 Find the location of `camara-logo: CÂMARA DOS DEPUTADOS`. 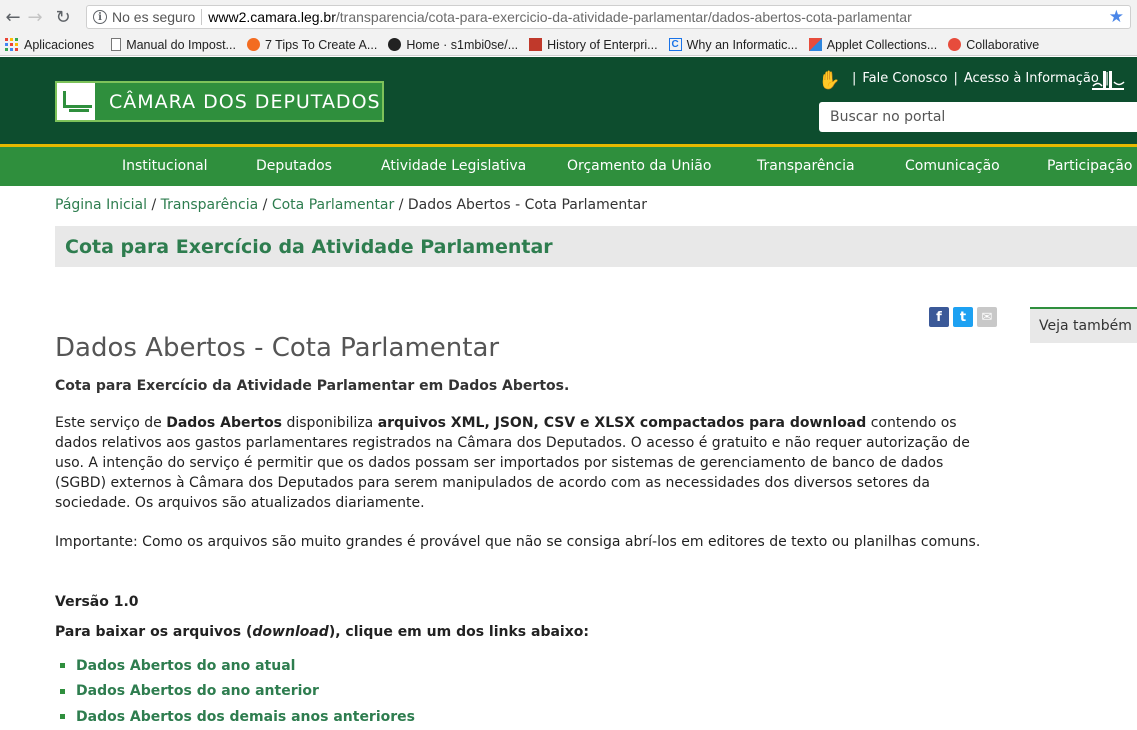

camara-logo: CÂMARA DOS DEPUTADOS is located at coordinates (219, 101).